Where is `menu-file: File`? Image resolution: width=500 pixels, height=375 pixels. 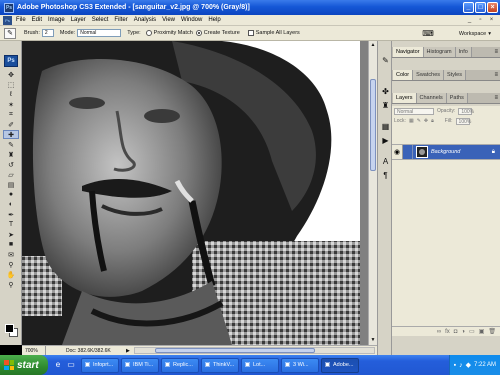 menu-file: File is located at coordinates (21, 20).